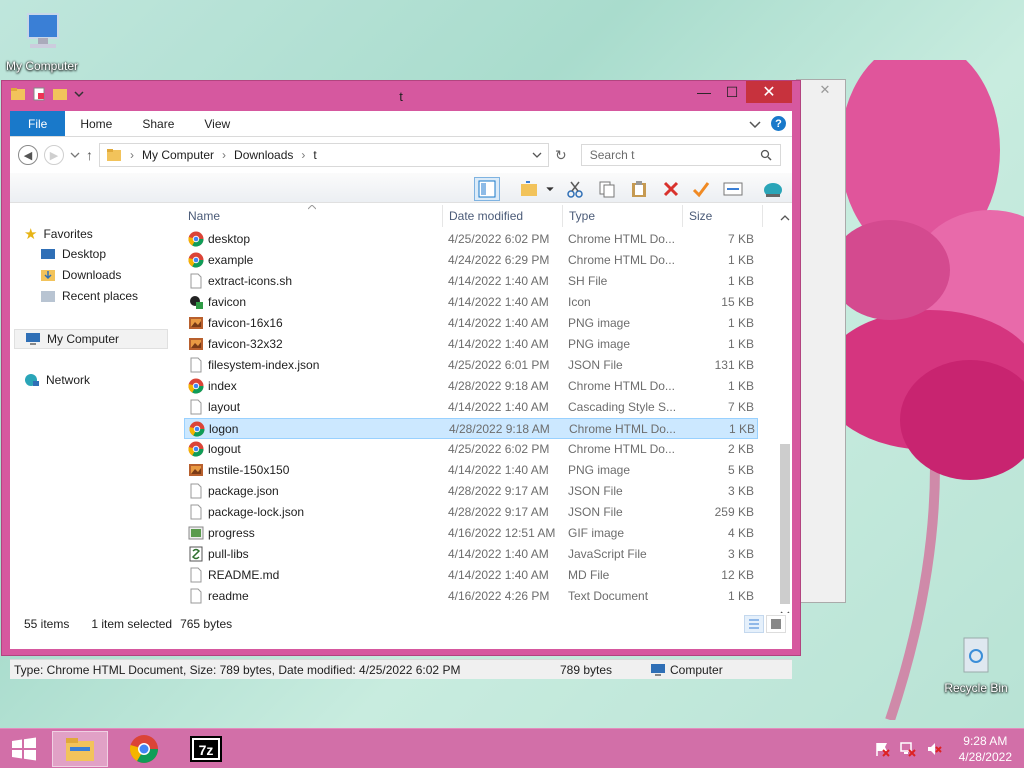 This screenshot has width=1024, height=768. I want to click on system-clock: 9:28 AM 4/28/2022, so click(985, 749).